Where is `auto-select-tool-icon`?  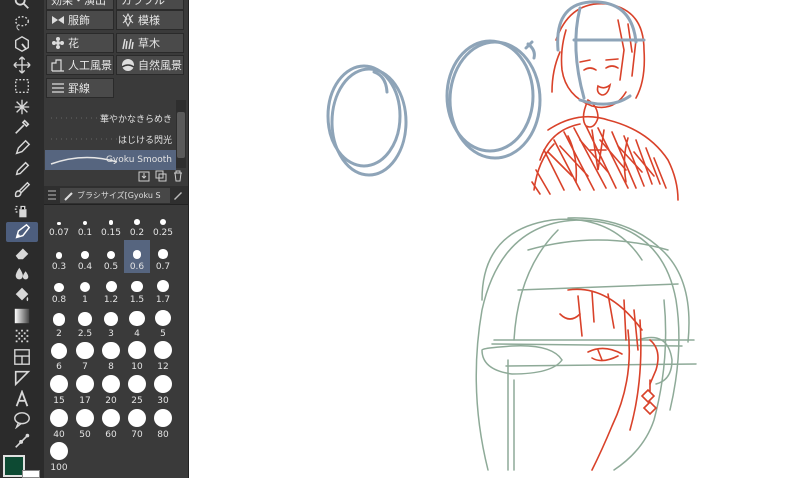
auto-select-tool-icon is located at coordinates (22, 106).